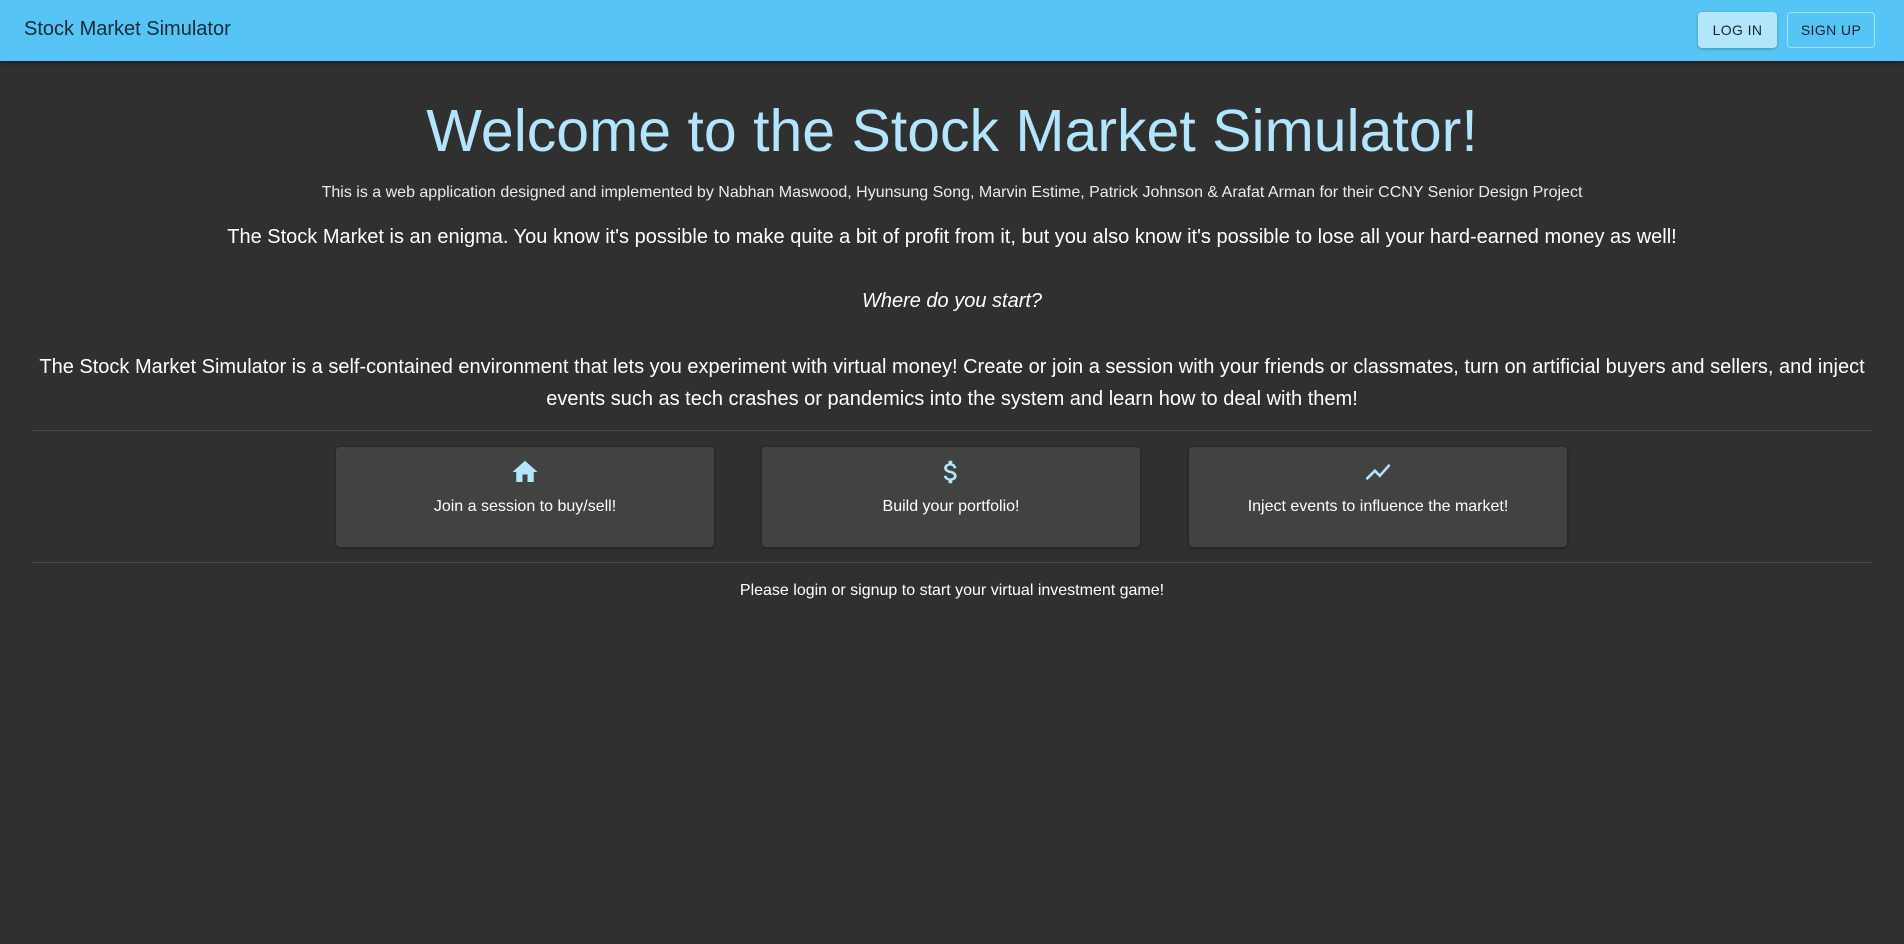 This screenshot has width=1904, height=944. Describe the element at coordinates (1831, 30) in the screenshot. I see `signup-button: SIGN UP` at that location.